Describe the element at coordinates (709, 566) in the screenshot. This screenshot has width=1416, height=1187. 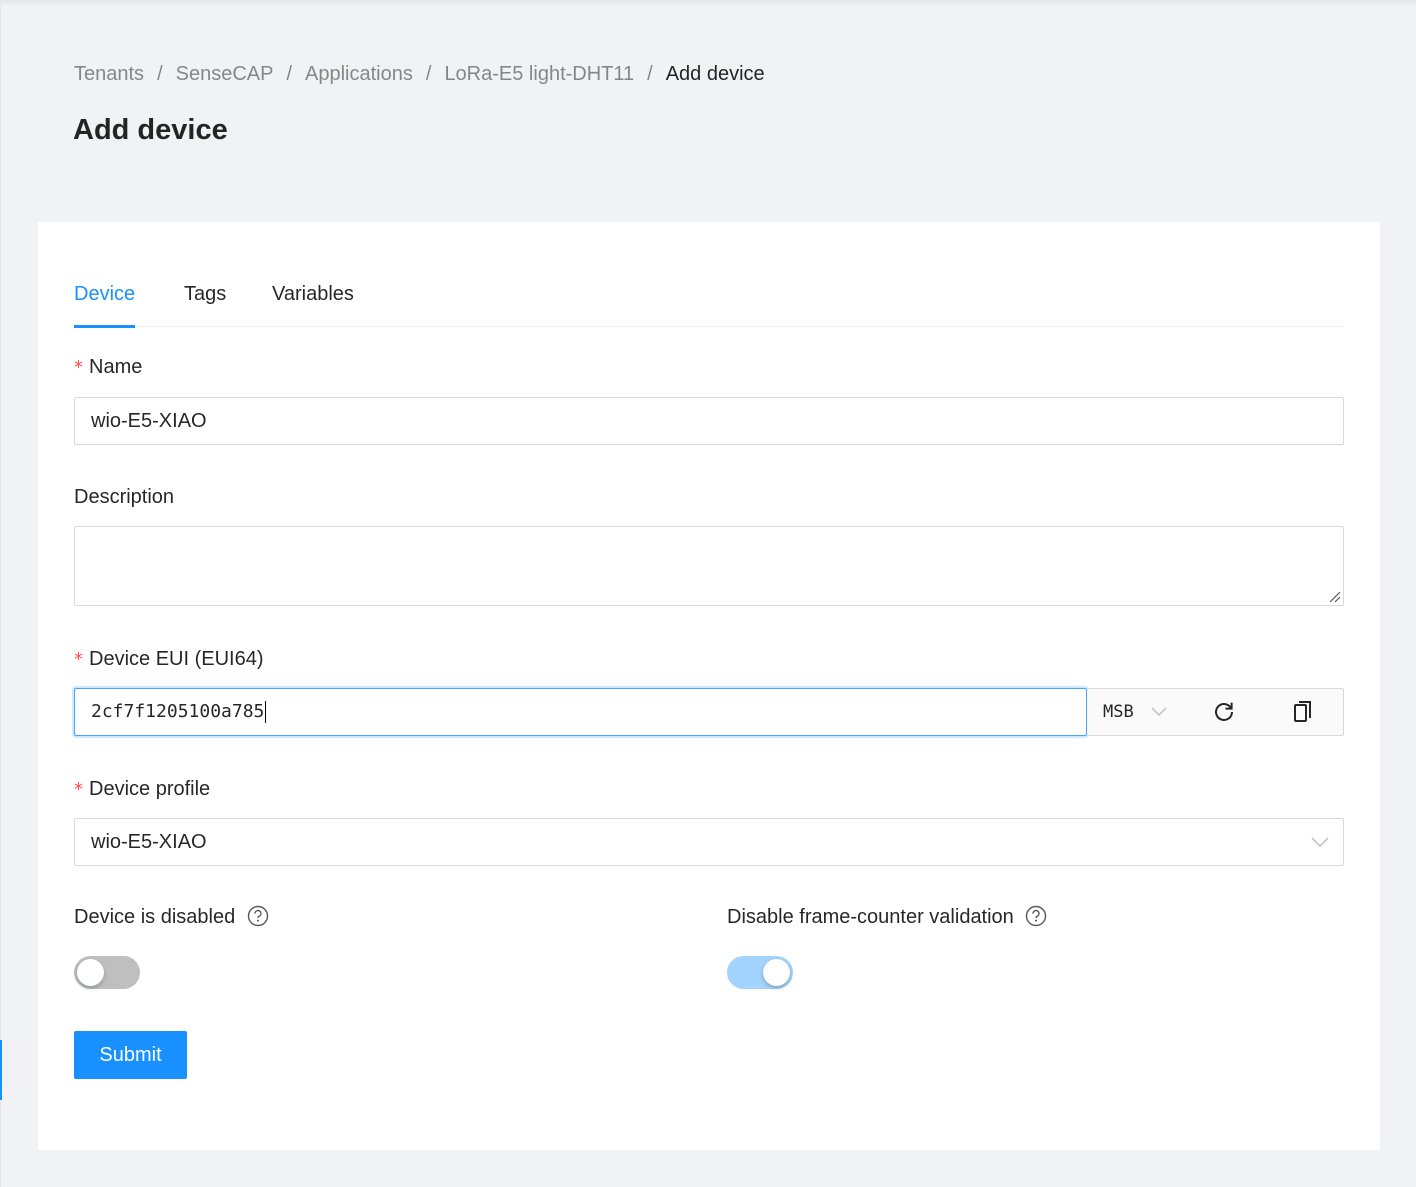
I see `description-textarea` at that location.